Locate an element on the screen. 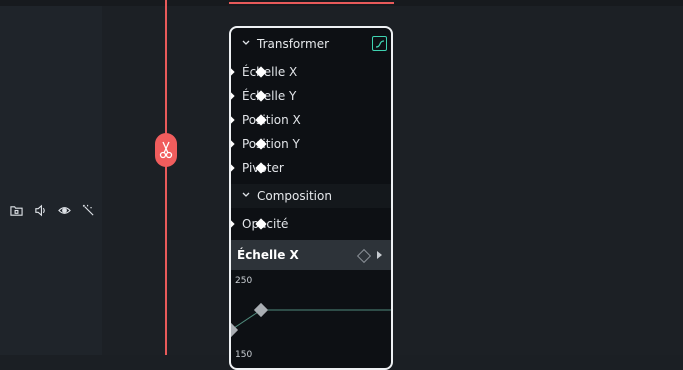 The width and height of the screenshot is (683, 370). curve-toggle-button is located at coordinates (379, 43).